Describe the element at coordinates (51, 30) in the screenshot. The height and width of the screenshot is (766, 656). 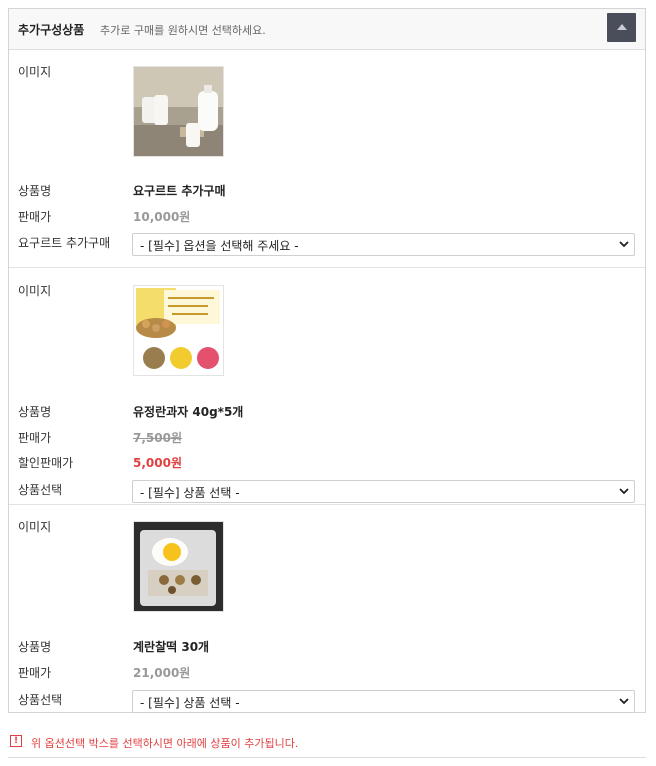
I see `section-title: 추가구성상품` at that location.